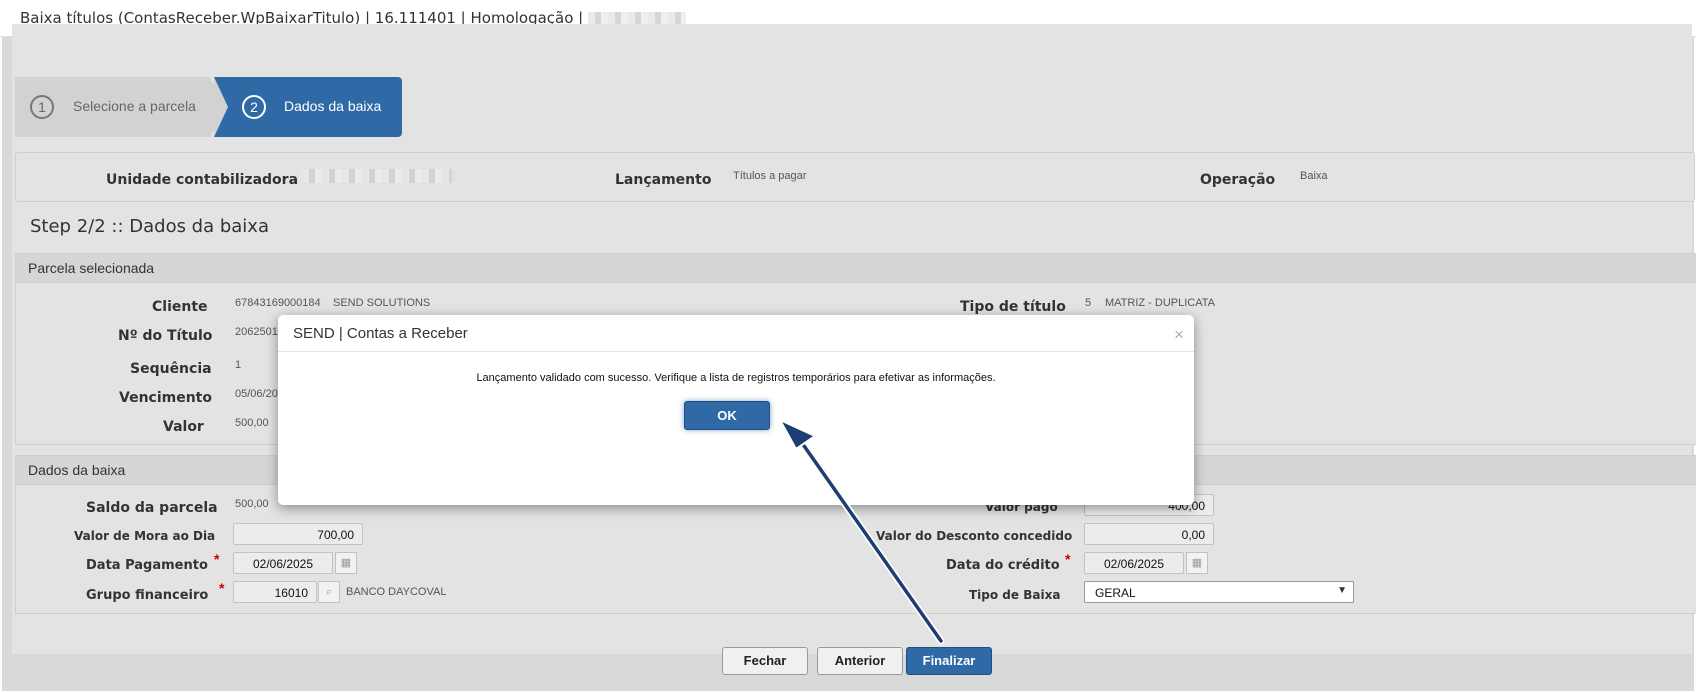  What do you see at coordinates (333, 106) in the screenshot?
I see `step-label-2: Dados da baixa` at bounding box center [333, 106].